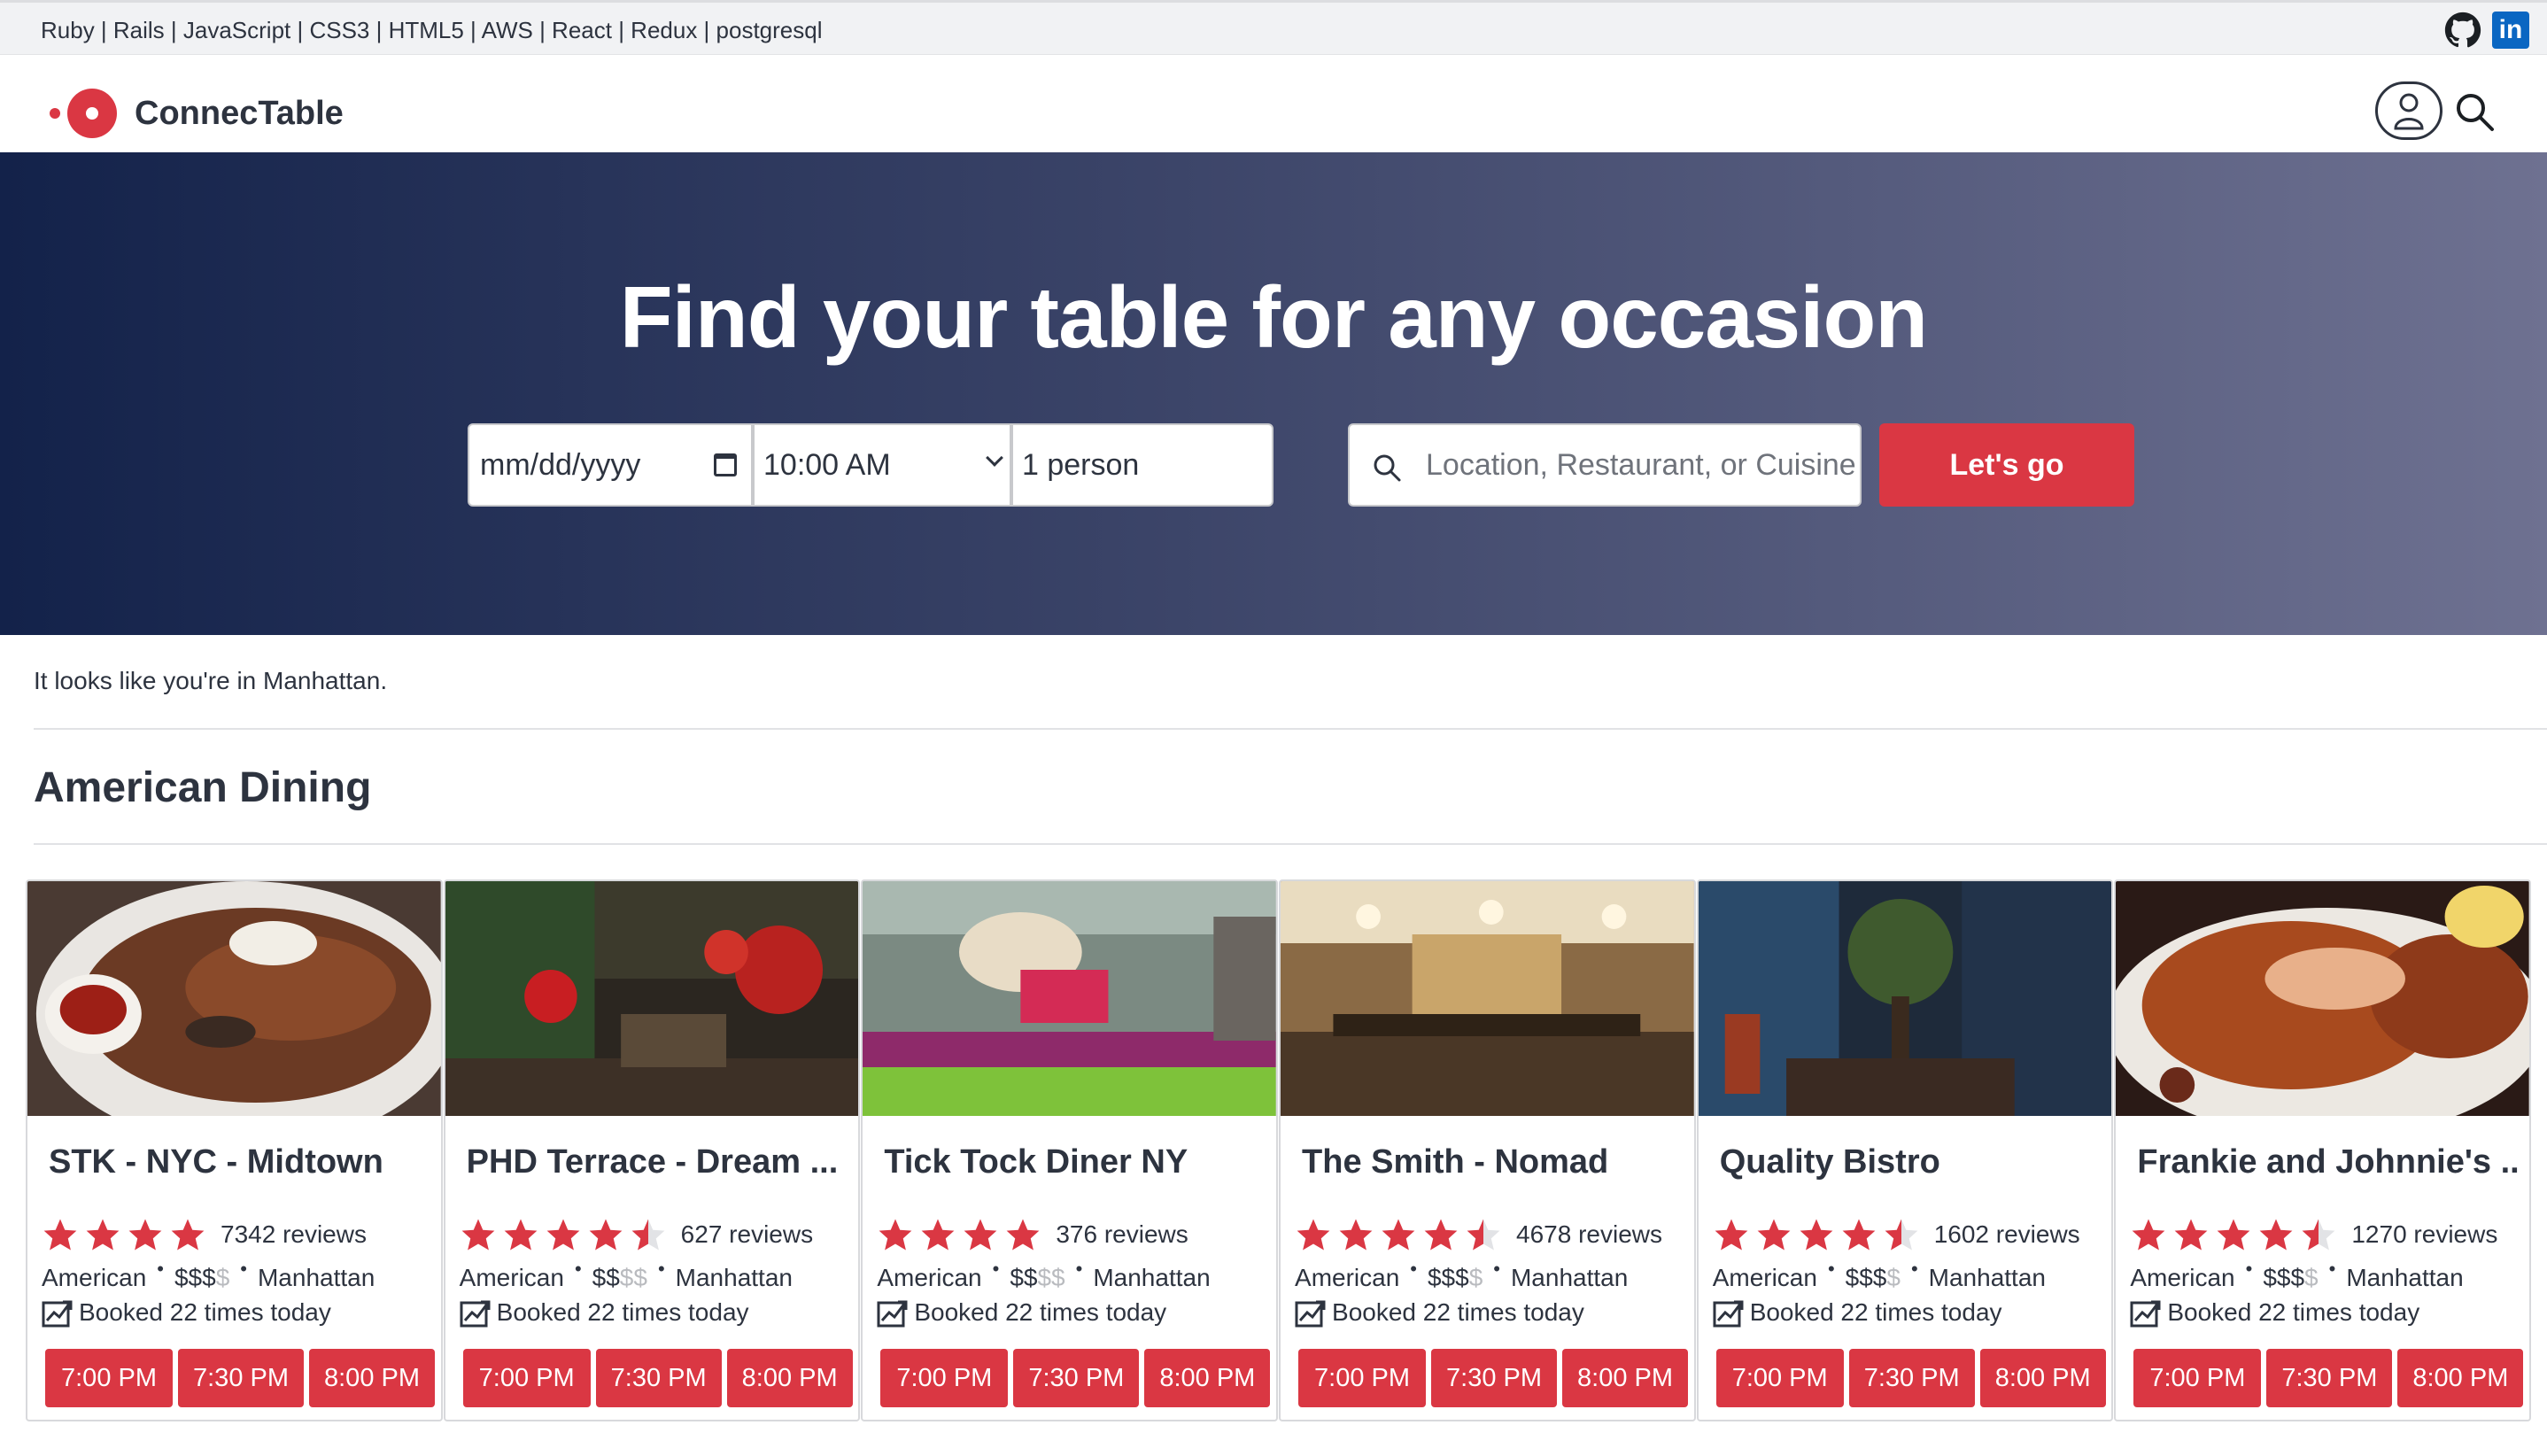 This screenshot has height=1456, width=2547. Describe the element at coordinates (1074, 1162) in the screenshot. I see `restaurant-name: Tick Tock Diner NY` at that location.